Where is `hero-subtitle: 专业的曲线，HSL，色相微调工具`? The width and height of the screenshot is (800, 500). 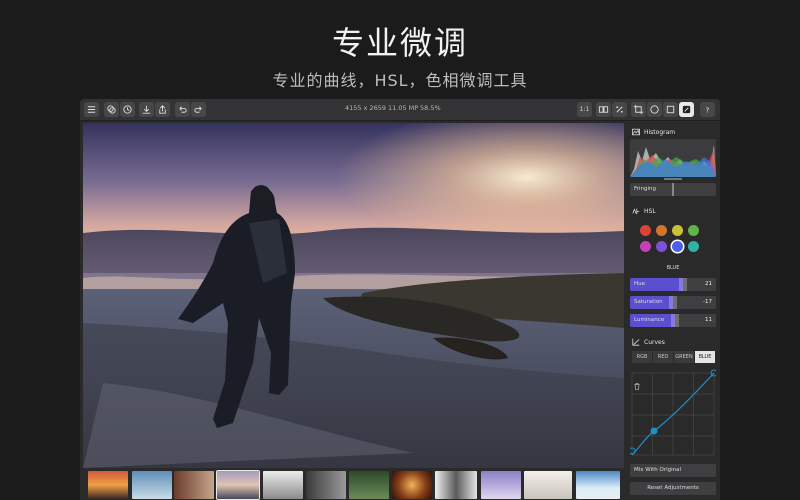 hero-subtitle: 专业的曲线，HSL，色相微调工具 is located at coordinates (400, 80).